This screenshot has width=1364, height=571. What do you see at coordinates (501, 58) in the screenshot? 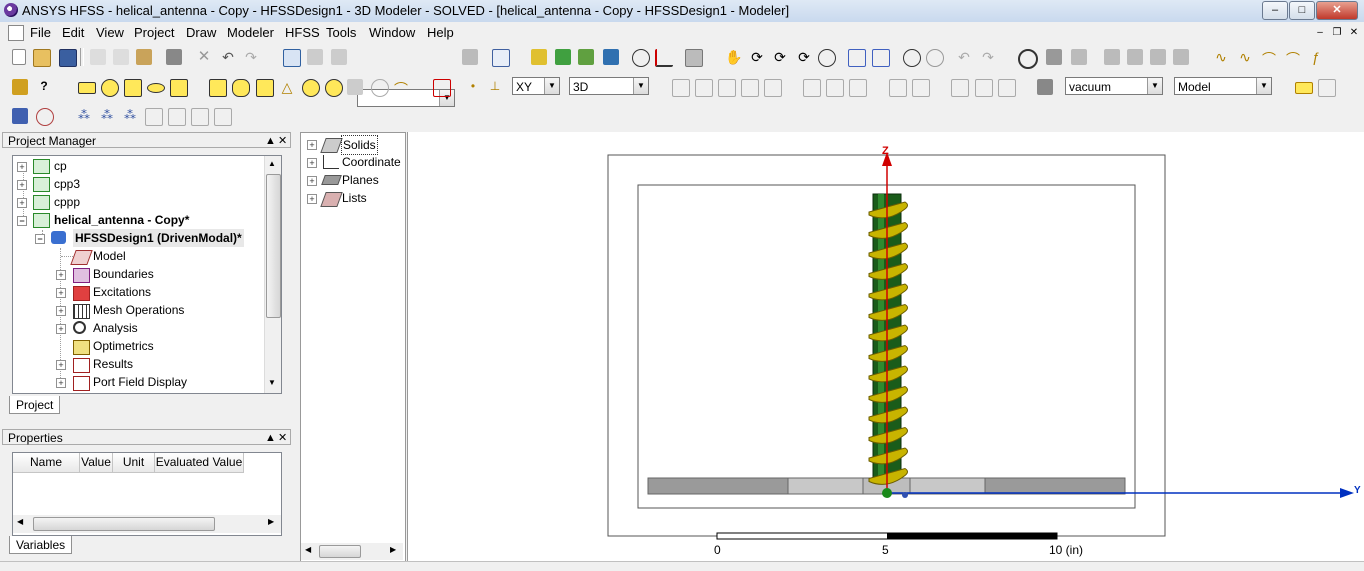
I see `measure-icon` at bounding box center [501, 58].